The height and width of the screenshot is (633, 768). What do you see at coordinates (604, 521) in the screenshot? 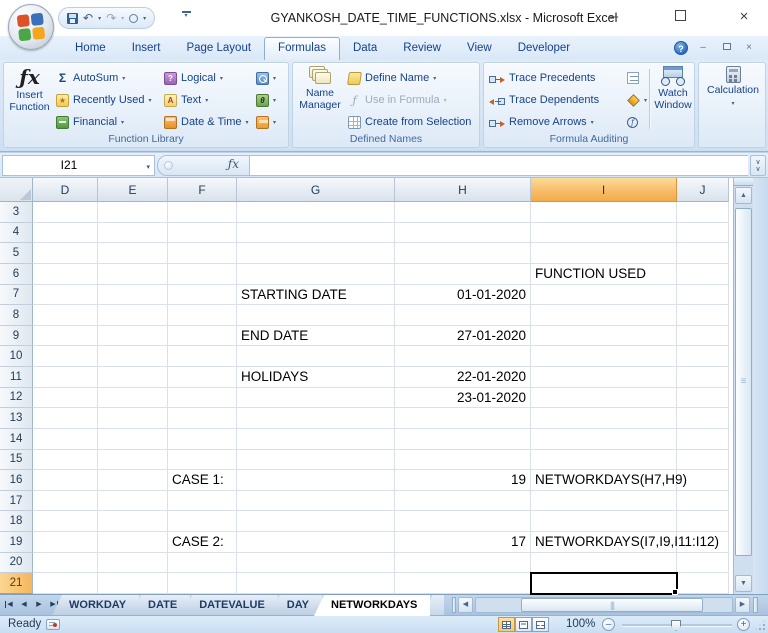
I see `cell-I18` at bounding box center [604, 521].